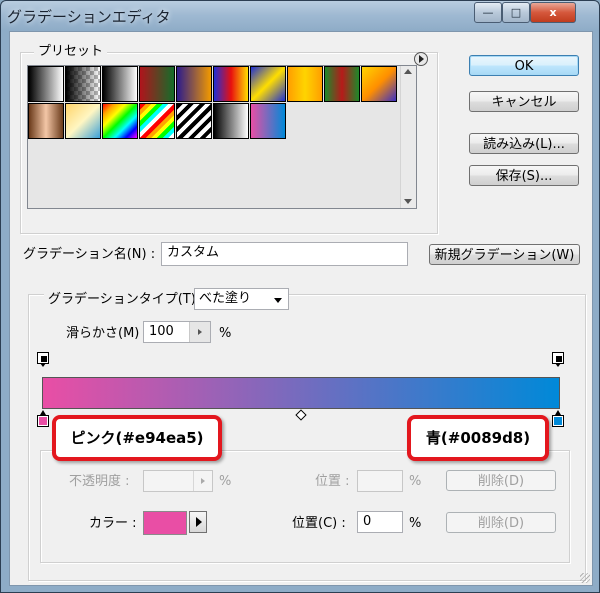  What do you see at coordinates (478, 438) in the screenshot?
I see `callout-blue: 青(#0089d8)` at bounding box center [478, 438].